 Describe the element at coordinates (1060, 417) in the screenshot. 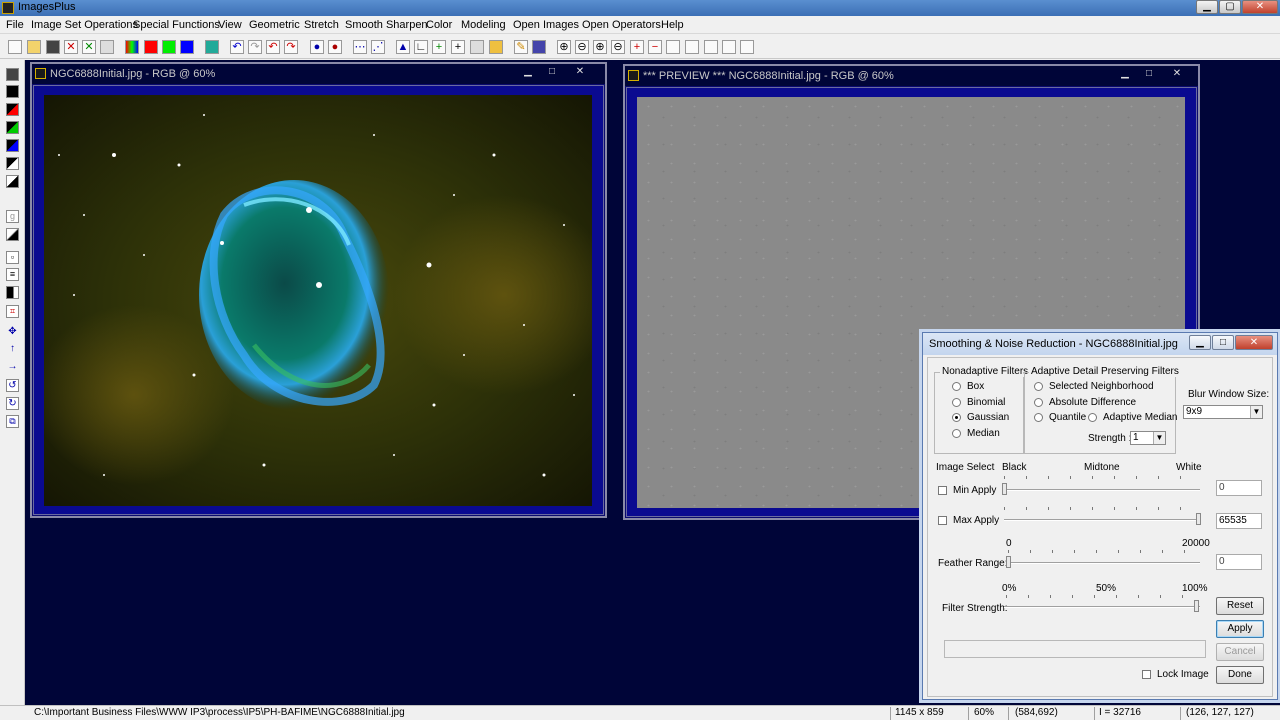

I see `radio-quantile: Quantile` at that location.